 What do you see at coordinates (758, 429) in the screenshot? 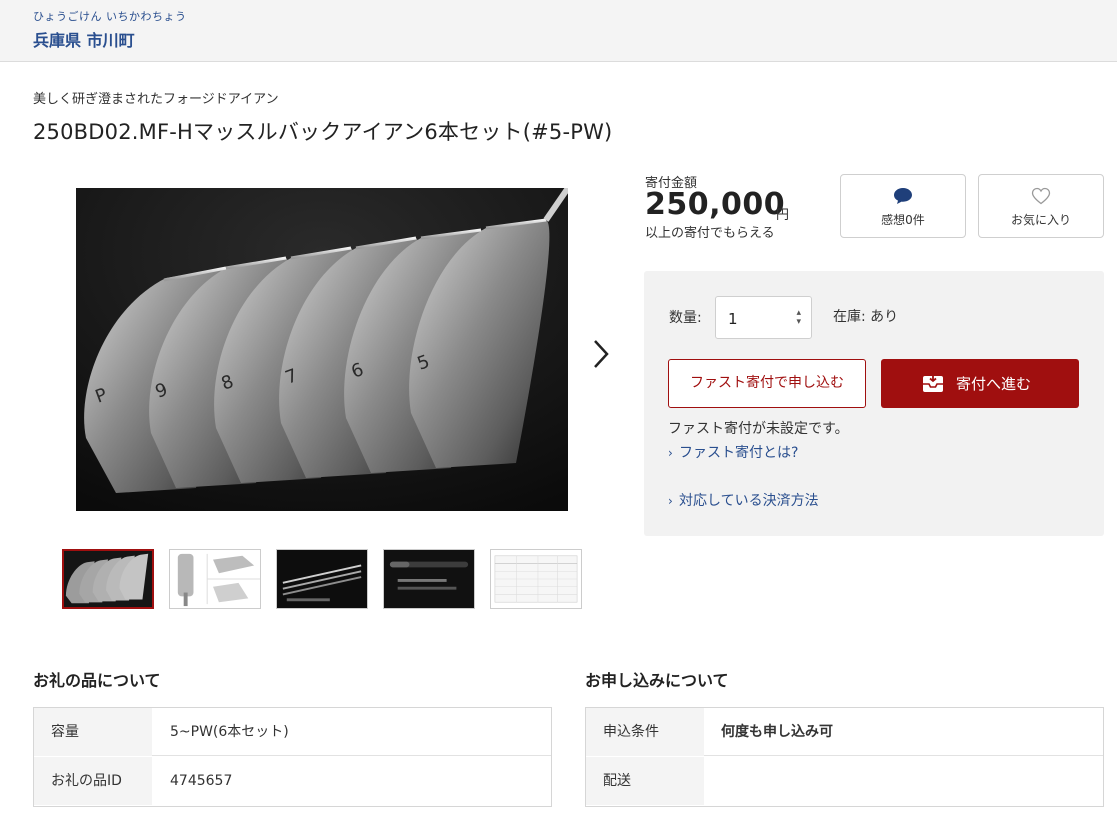
I see `fast-donation-note: ファスト寄付が未設定です。` at bounding box center [758, 429].